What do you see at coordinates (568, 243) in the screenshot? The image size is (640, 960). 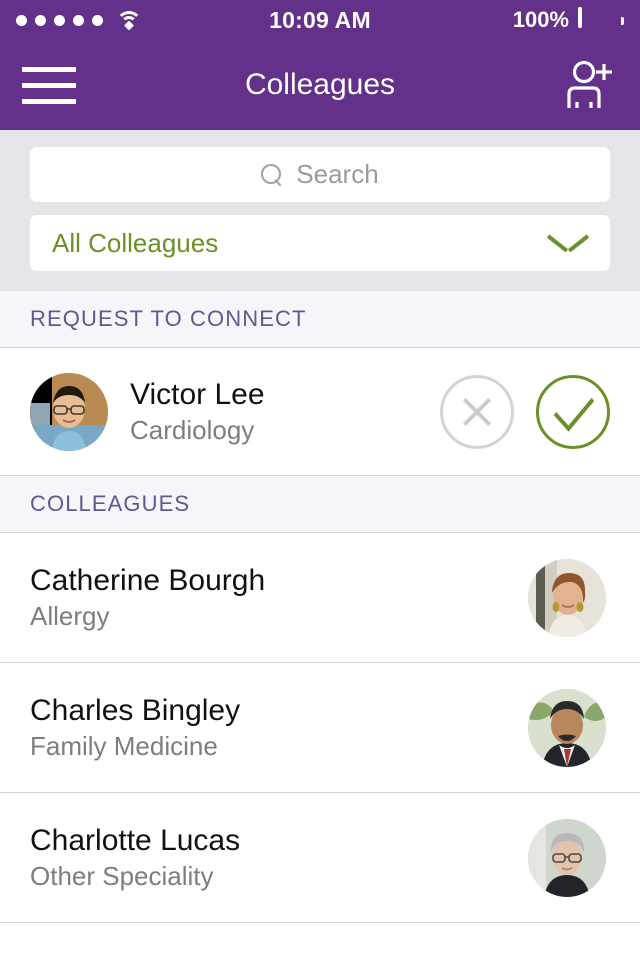 I see `chevron-down-icon` at bounding box center [568, 243].